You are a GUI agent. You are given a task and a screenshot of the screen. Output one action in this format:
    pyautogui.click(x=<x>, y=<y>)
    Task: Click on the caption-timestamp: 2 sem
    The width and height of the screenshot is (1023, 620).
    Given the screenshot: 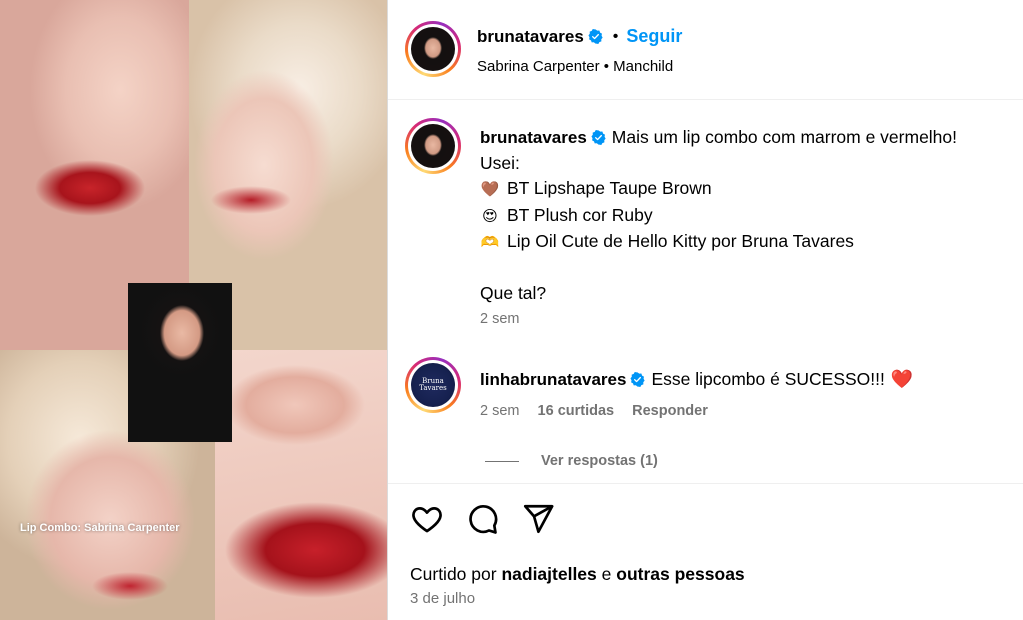 What is the action you would take?
    pyautogui.click(x=500, y=319)
    